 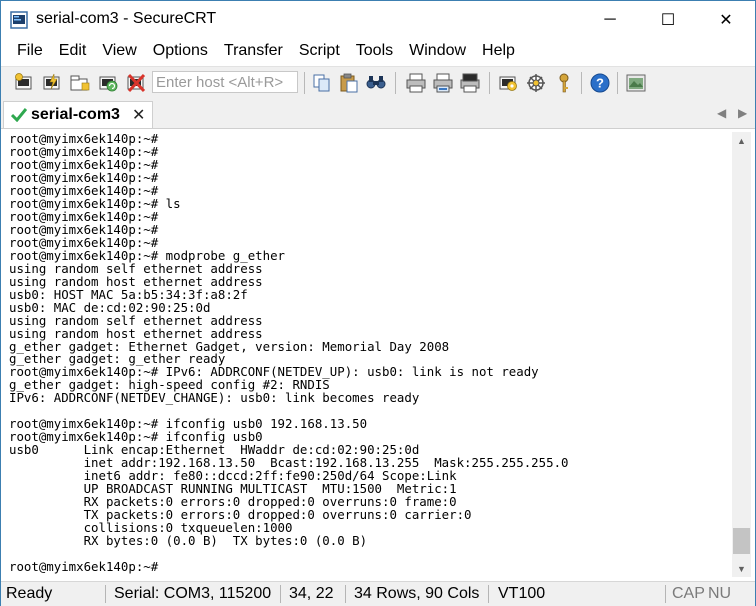 I want to click on keymap-icon, so click(x=564, y=83).